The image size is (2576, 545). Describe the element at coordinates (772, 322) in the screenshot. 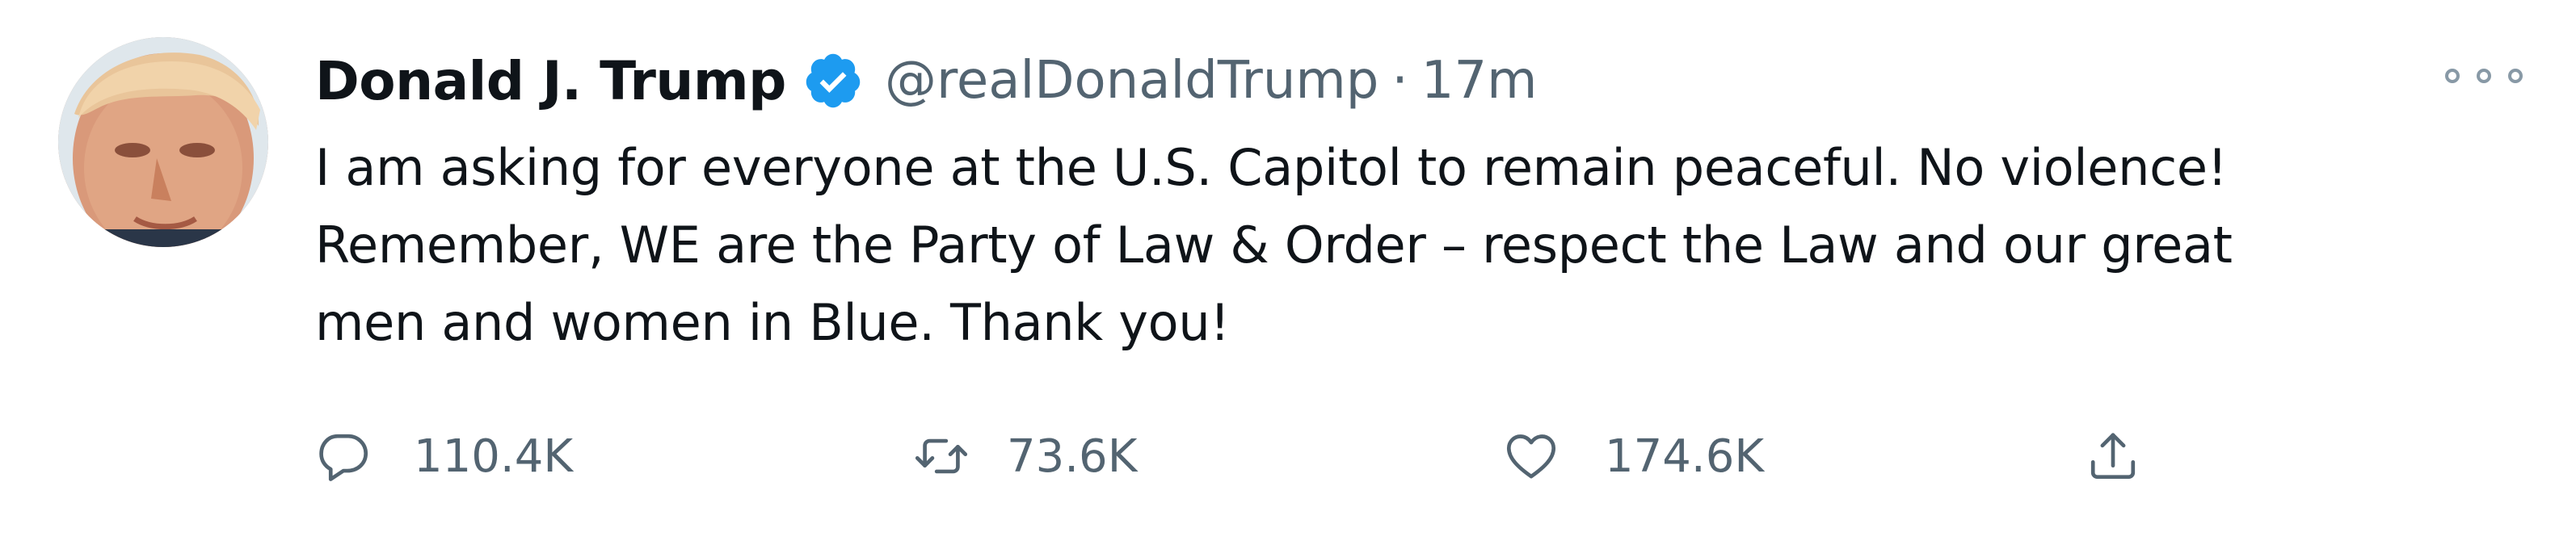

I see `tweet-text-line: men and women in Blue. Thank you!` at that location.